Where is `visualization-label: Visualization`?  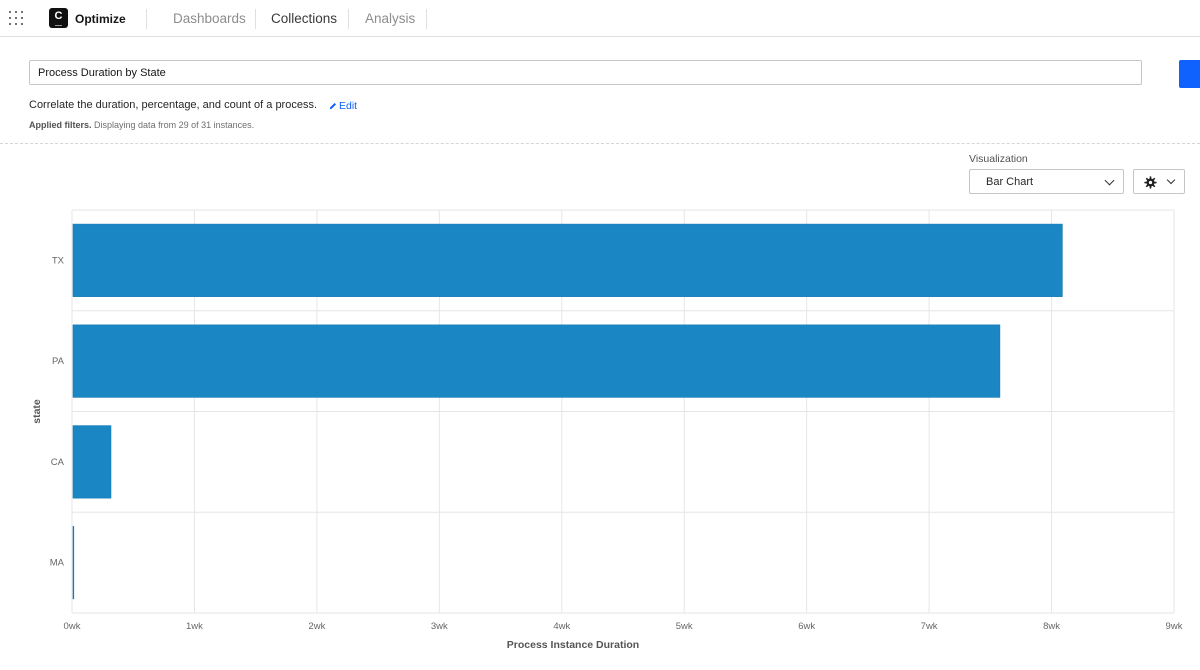
visualization-label: Visualization is located at coordinates (998, 159).